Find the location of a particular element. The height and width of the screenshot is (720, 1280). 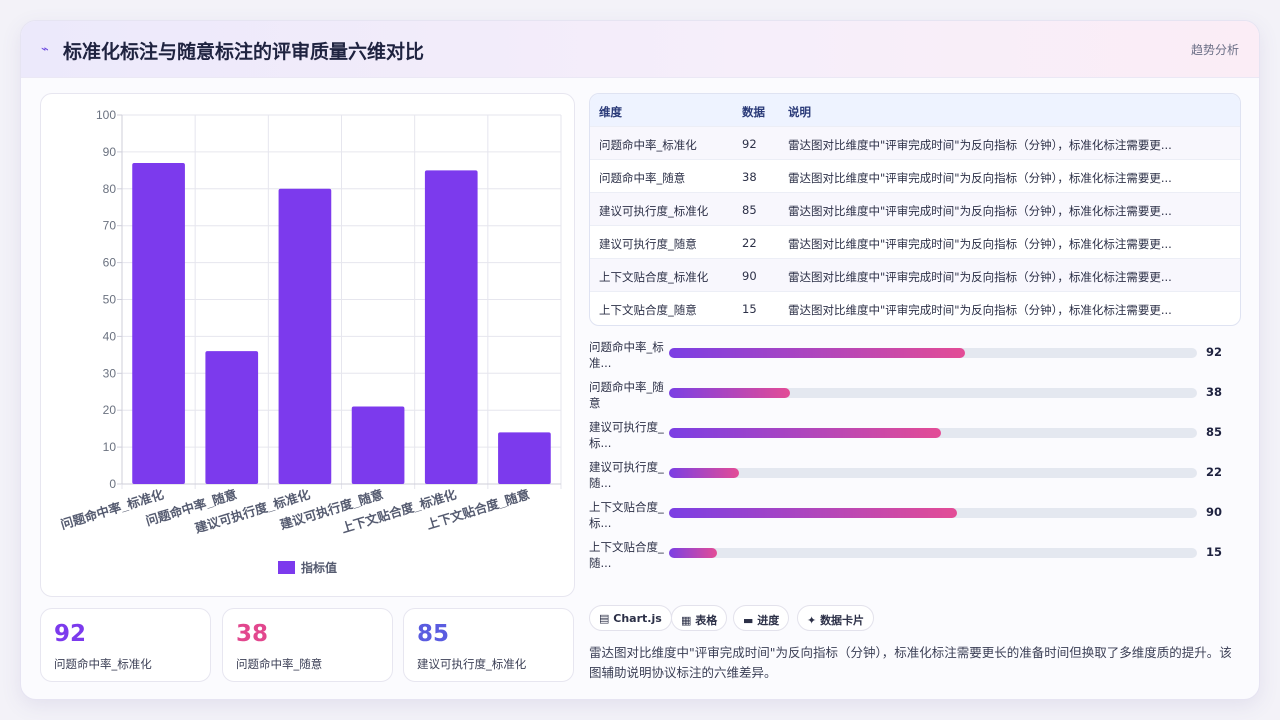

table-cell: 建议可执行度_标准化 is located at coordinates (654, 211).